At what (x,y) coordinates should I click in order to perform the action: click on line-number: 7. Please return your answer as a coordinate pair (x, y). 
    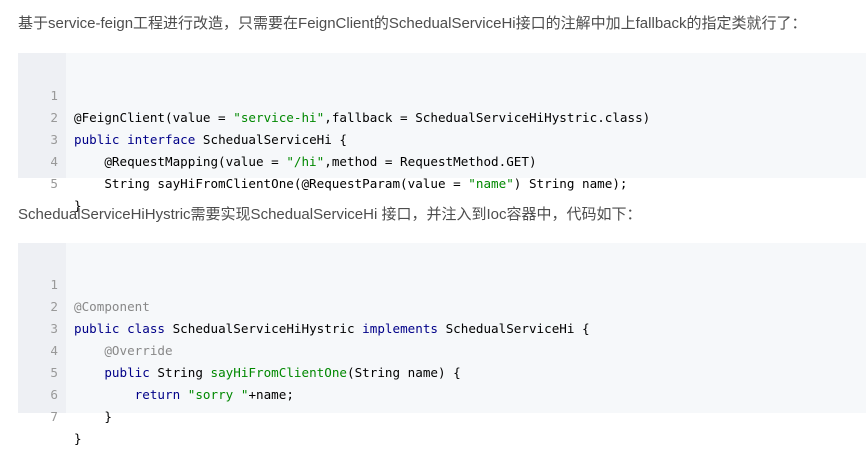
    Looking at the image, I should click on (54, 416).